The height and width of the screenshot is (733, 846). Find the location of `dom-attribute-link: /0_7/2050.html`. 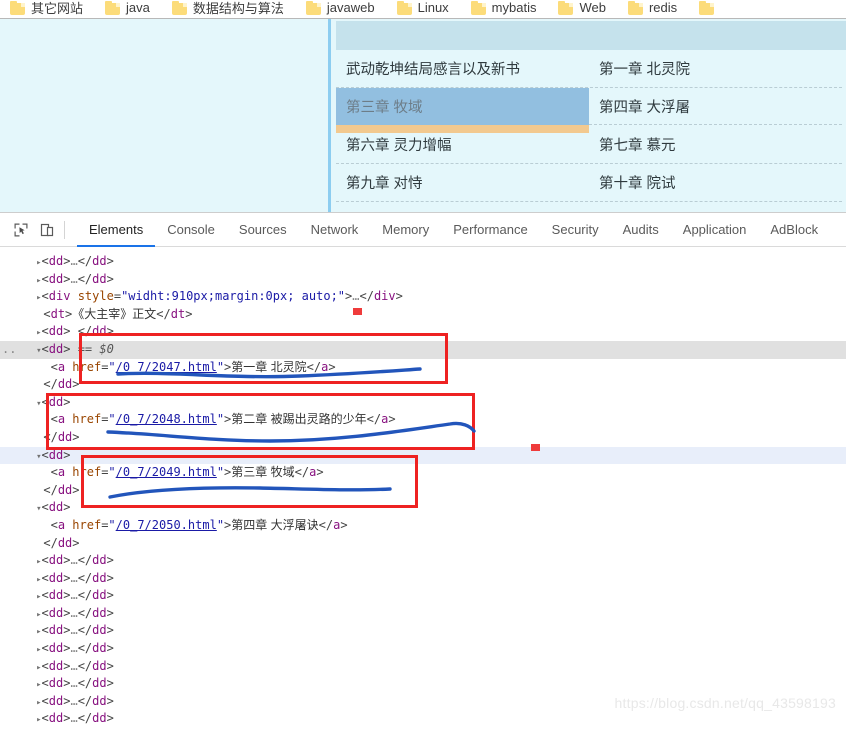

dom-attribute-link: /0_7/2050.html is located at coordinates (166, 524).